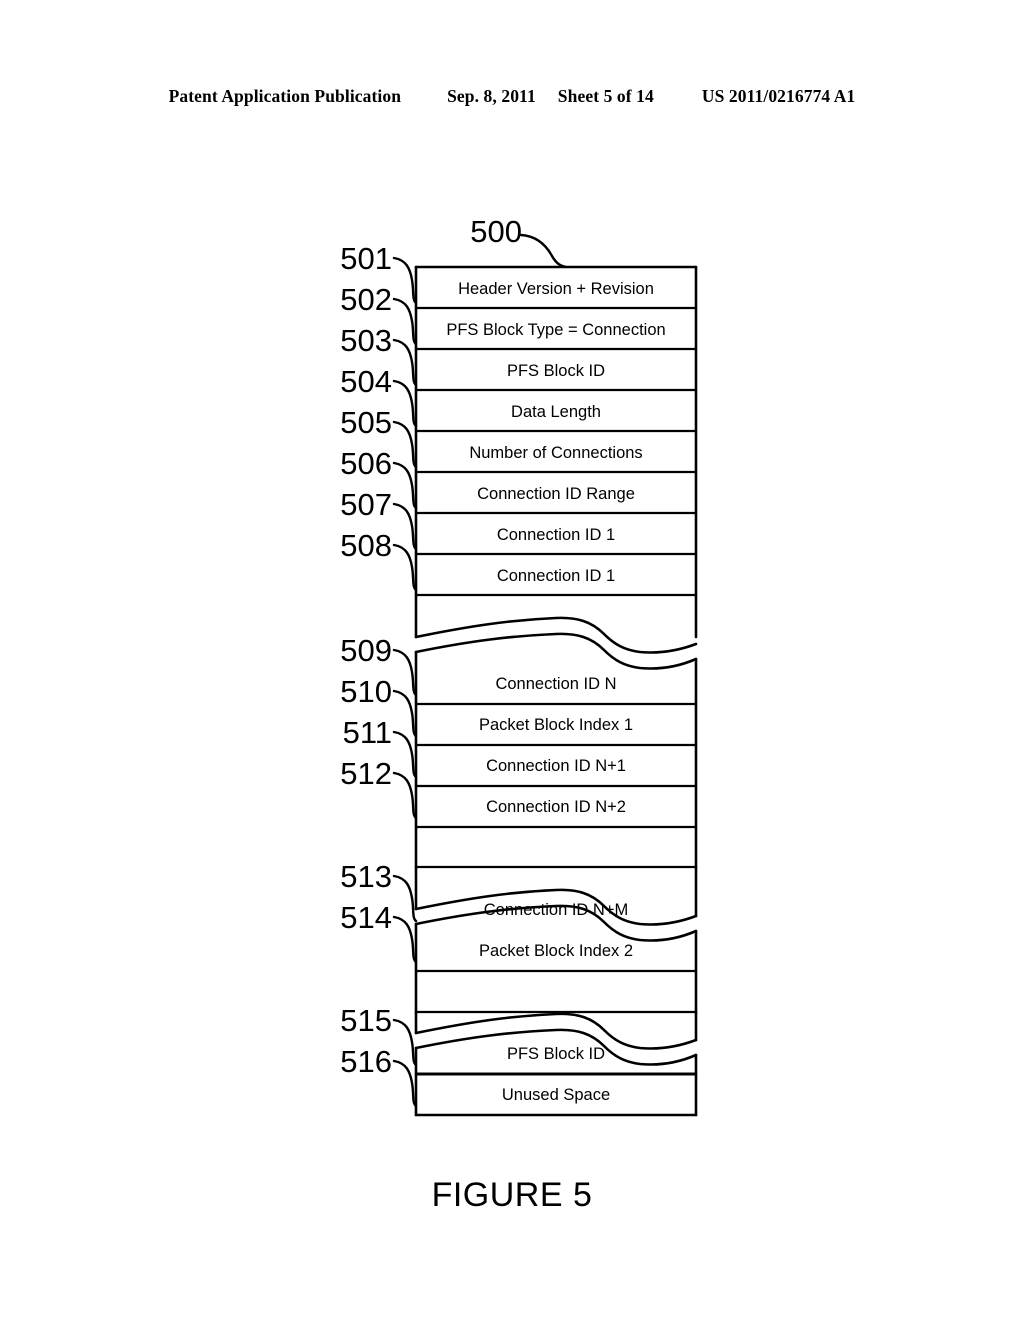 The width and height of the screenshot is (1024, 1320). What do you see at coordinates (367, 732) in the screenshot?
I see `ref-numeral-511: 511` at bounding box center [367, 732].